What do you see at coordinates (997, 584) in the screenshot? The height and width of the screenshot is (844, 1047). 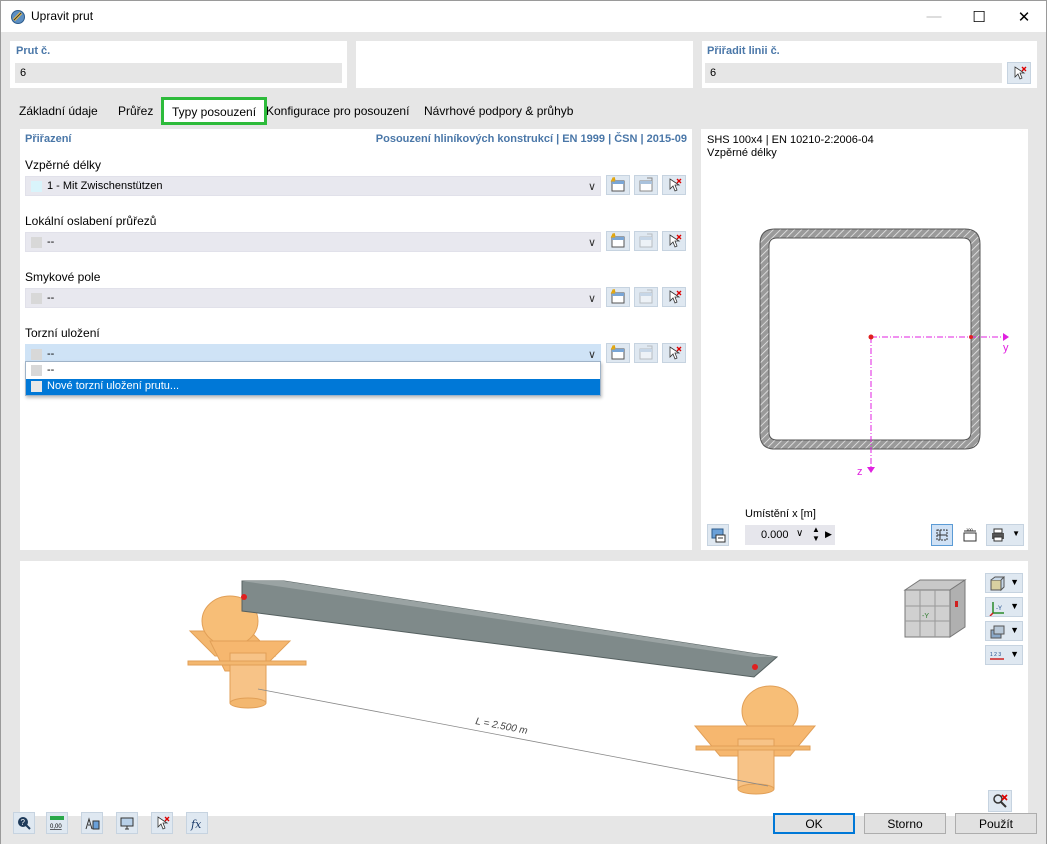 I see `cube-view-icon` at bounding box center [997, 584].